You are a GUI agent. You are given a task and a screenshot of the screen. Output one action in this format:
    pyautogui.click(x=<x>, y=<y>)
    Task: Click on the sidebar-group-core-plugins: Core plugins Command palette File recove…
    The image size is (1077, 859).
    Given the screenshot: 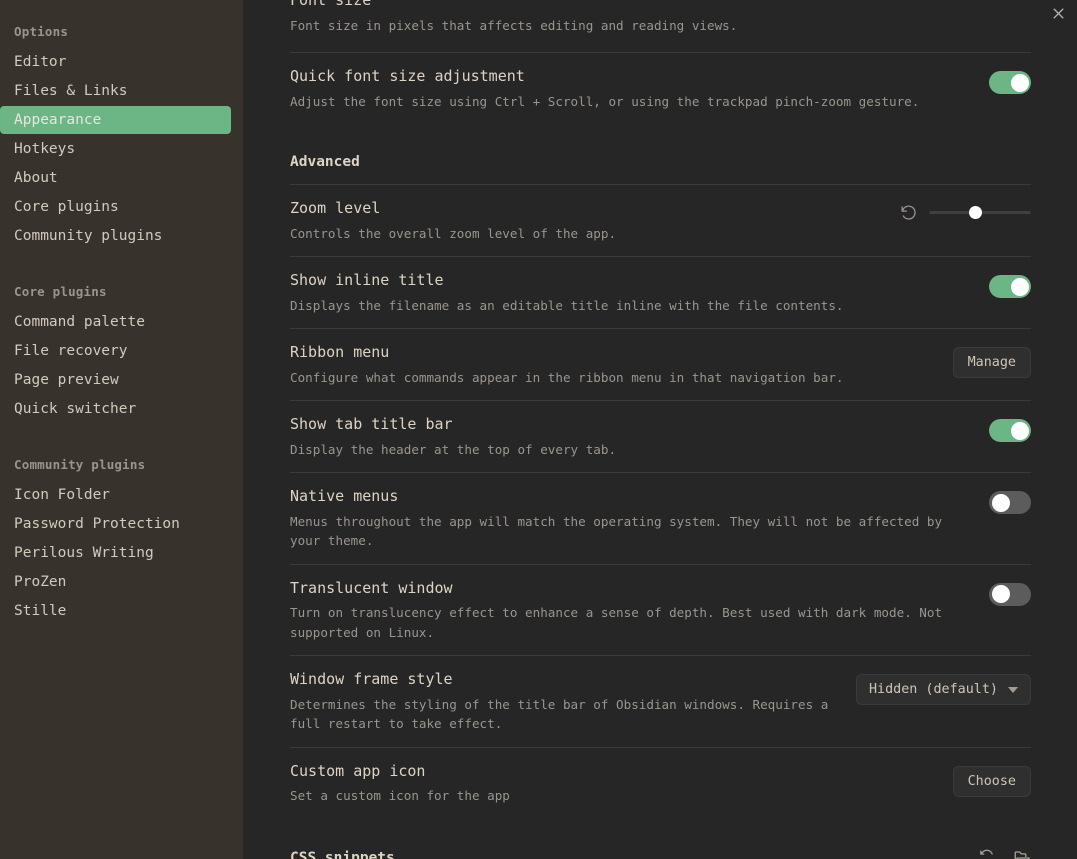 What is the action you would take?
    pyautogui.click(x=121, y=350)
    